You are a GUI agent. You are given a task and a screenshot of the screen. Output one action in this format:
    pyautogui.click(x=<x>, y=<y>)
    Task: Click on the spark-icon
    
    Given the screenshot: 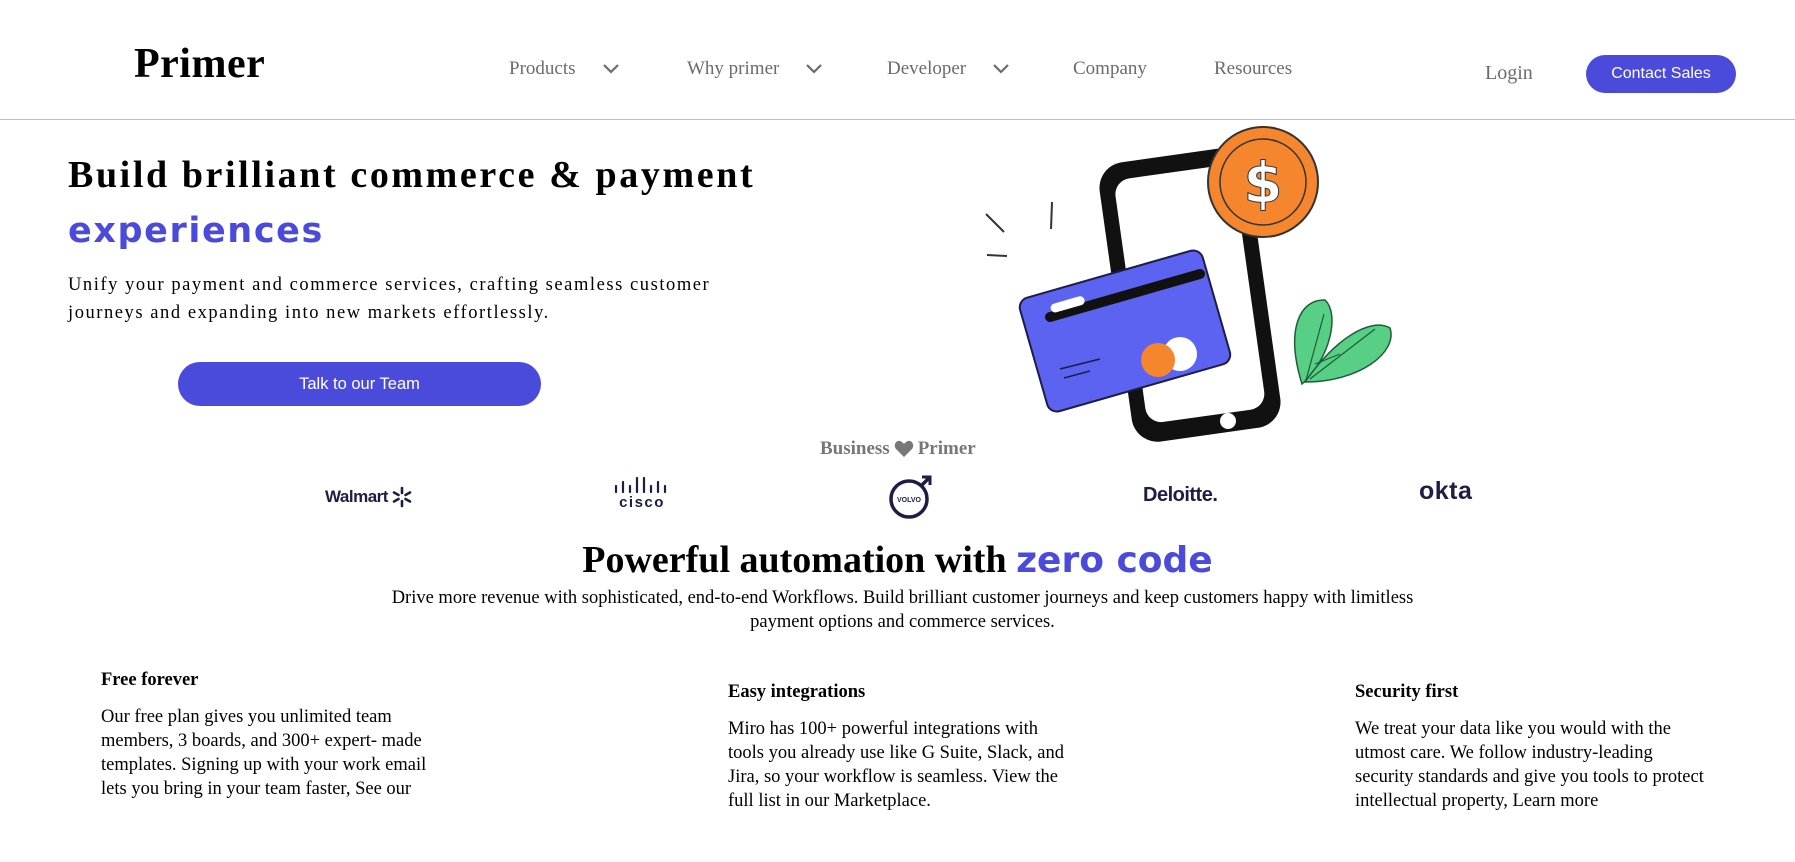 What is the action you would take?
    pyautogui.click(x=402, y=497)
    